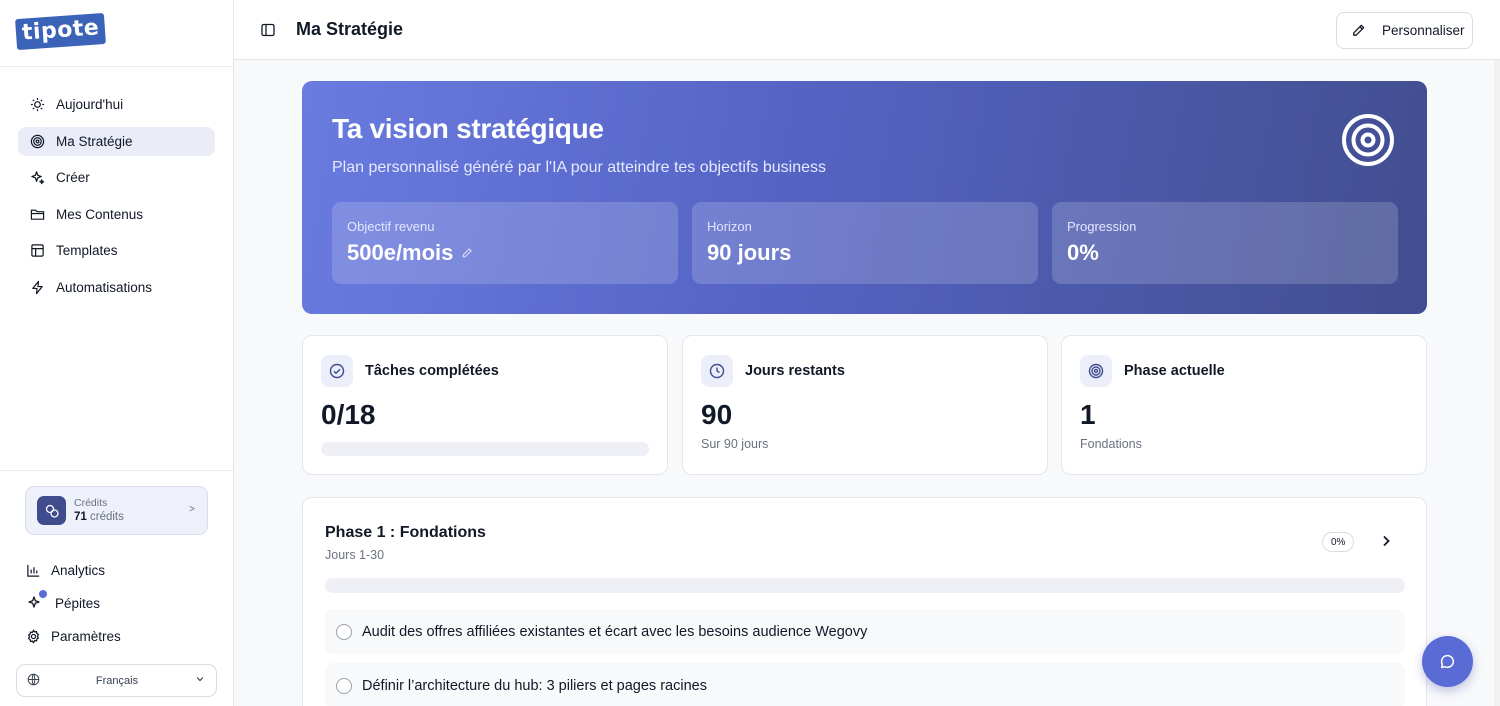 This screenshot has width=1500, height=706. I want to click on chevron-right-icon: >, so click(192, 509).